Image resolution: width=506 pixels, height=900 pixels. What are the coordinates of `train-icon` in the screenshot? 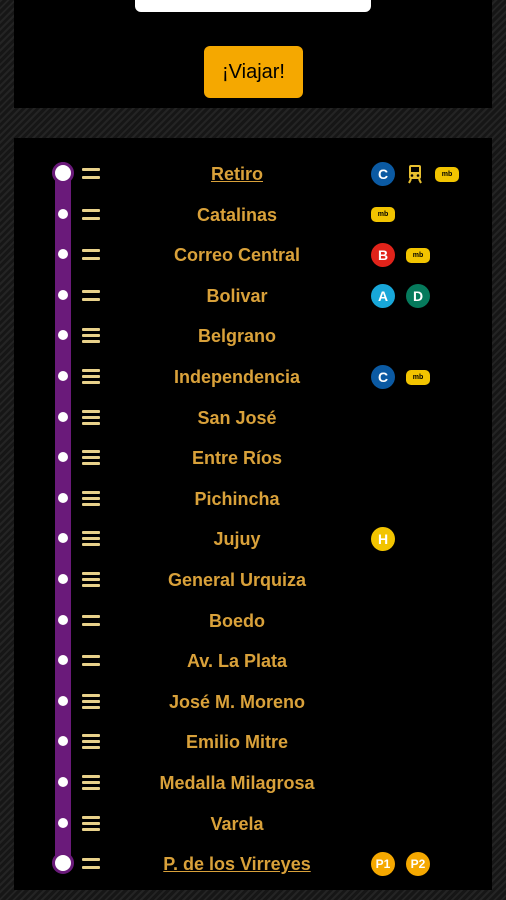 It's located at (415, 174).